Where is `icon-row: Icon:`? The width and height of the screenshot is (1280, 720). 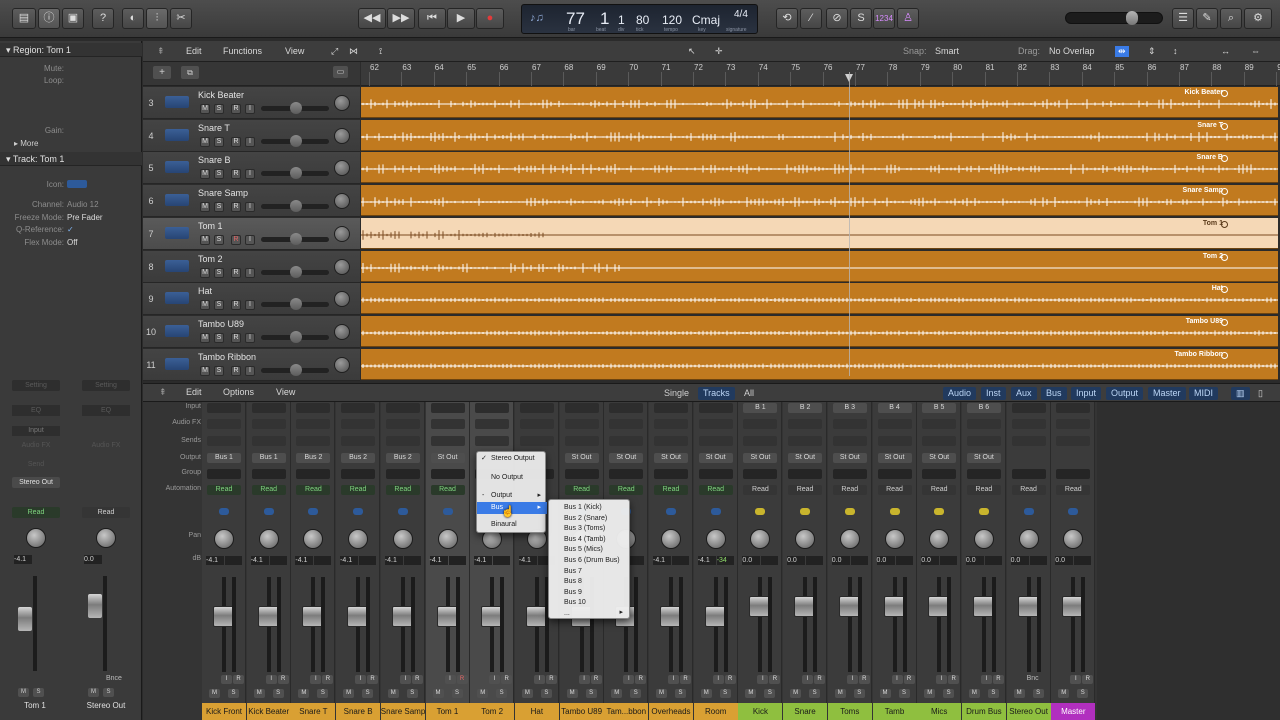 icon-row: Icon: is located at coordinates (71, 184).